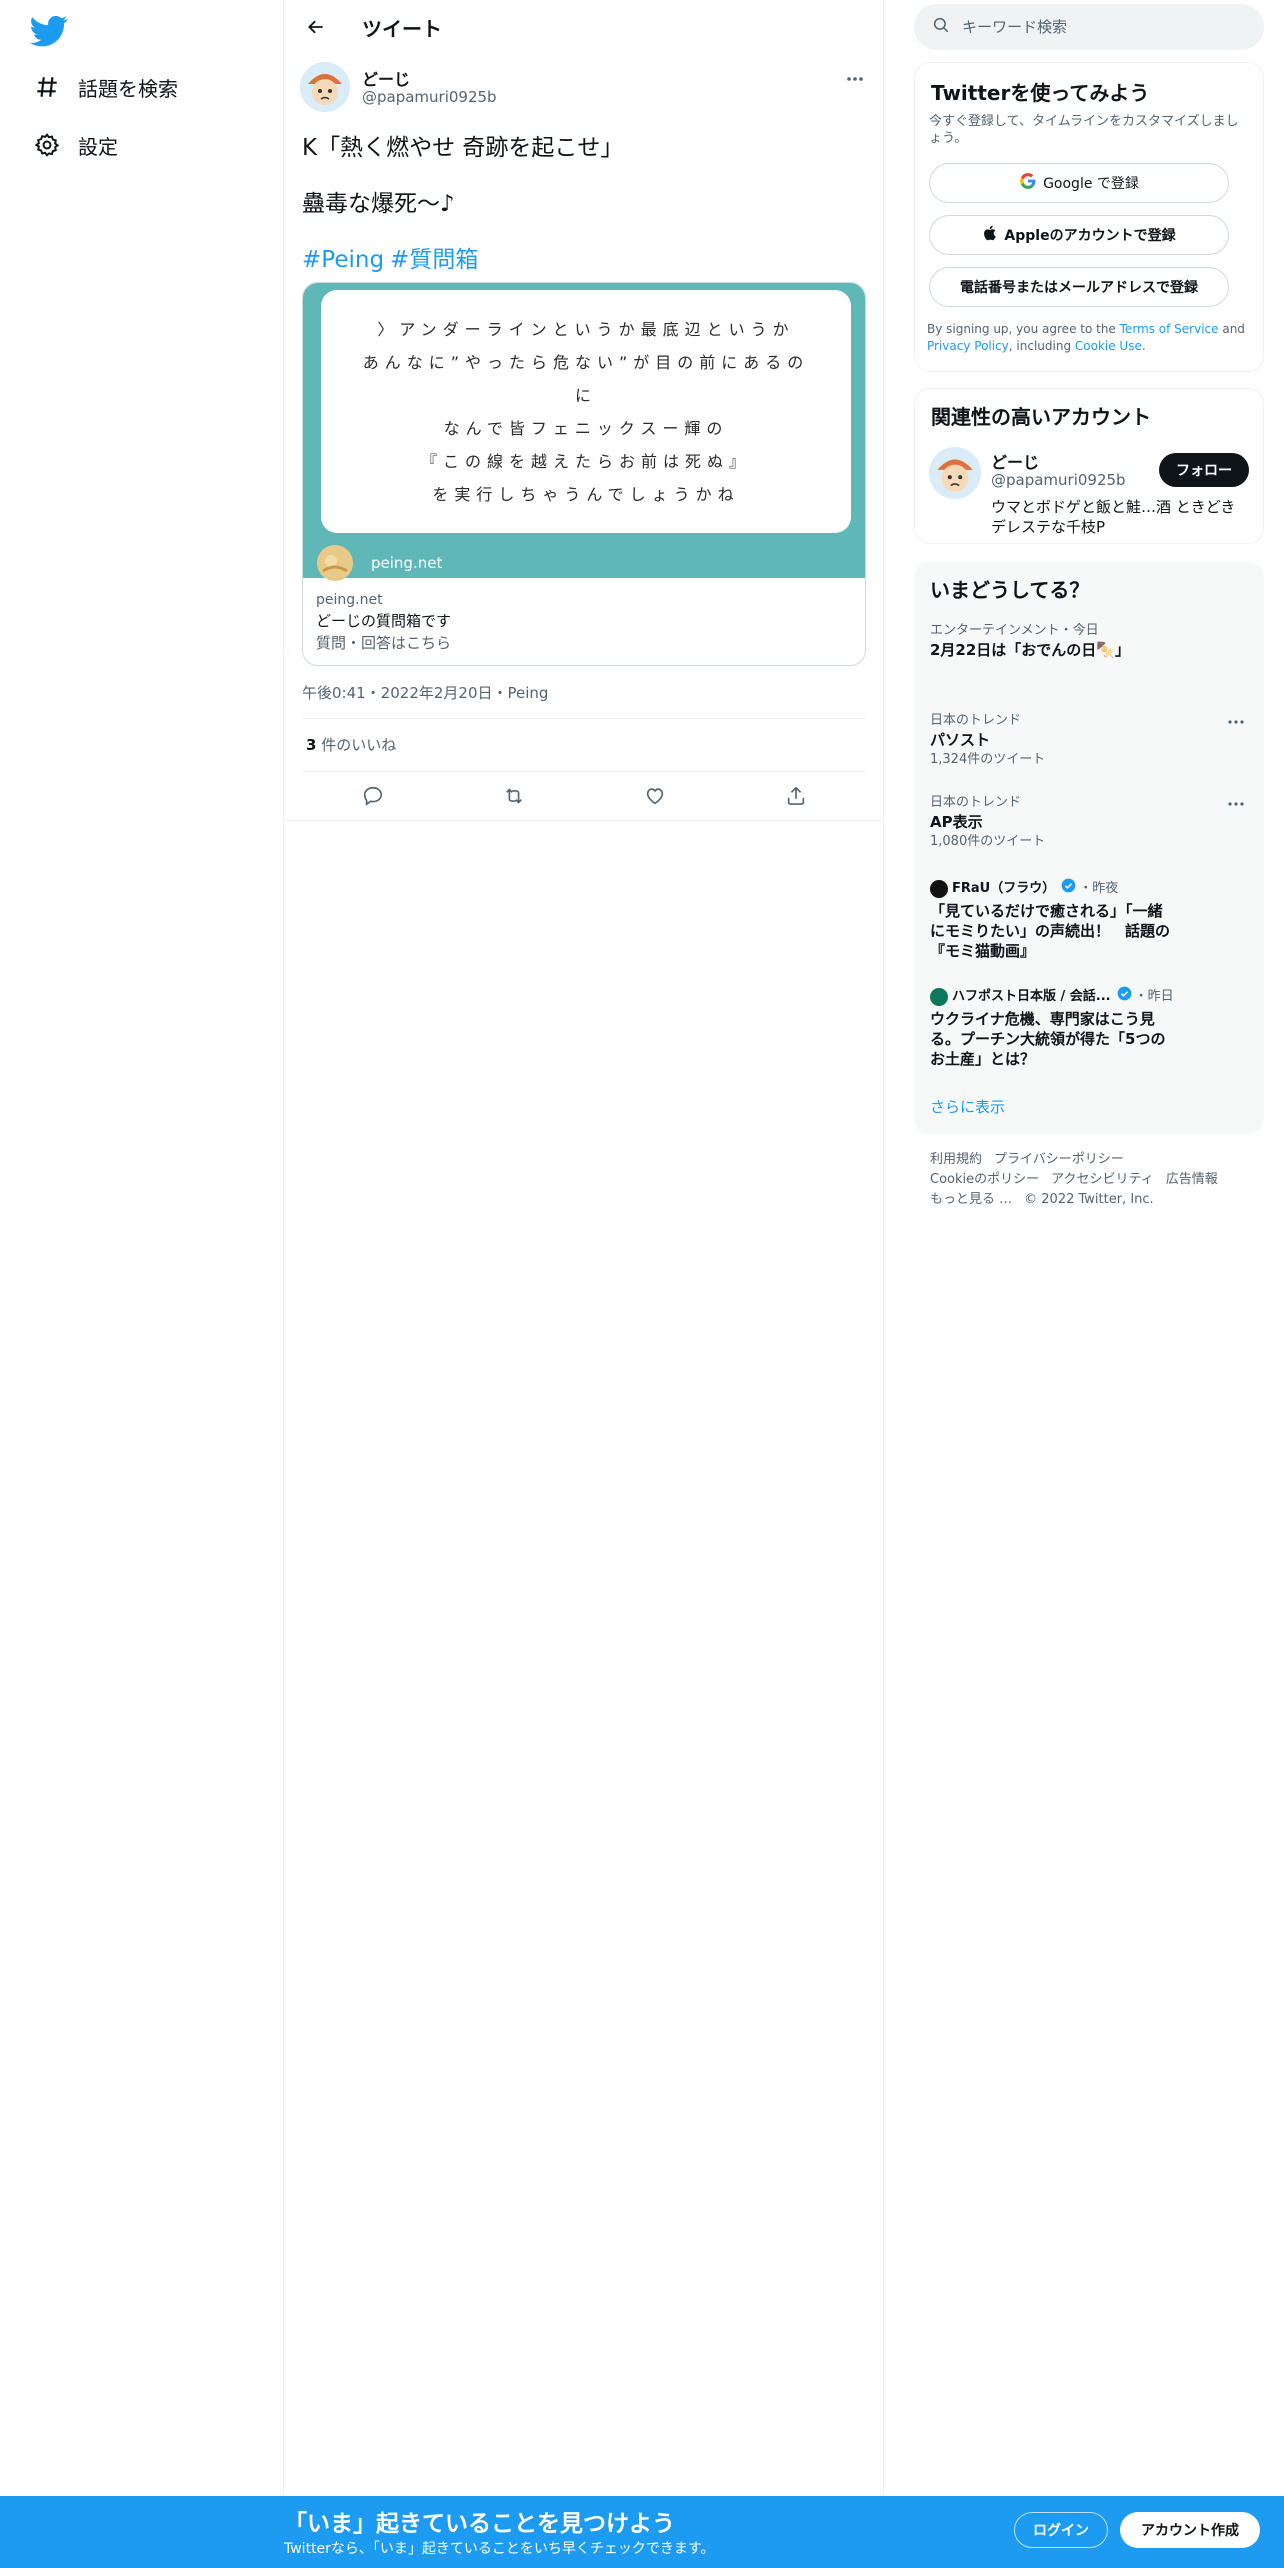 Image resolution: width=1284 pixels, height=2568 pixels. Describe the element at coordinates (960, 740) in the screenshot. I see `trend-title: パソスト` at that location.